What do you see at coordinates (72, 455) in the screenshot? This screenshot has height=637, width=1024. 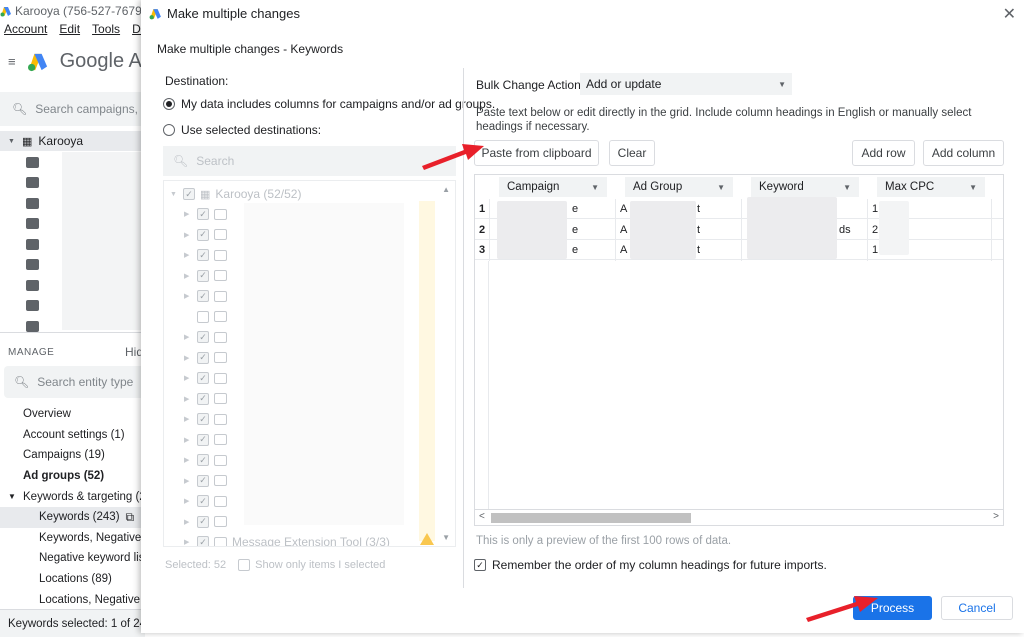 I see `manage-item-campaigns: Campaigns (19)` at bounding box center [72, 455].